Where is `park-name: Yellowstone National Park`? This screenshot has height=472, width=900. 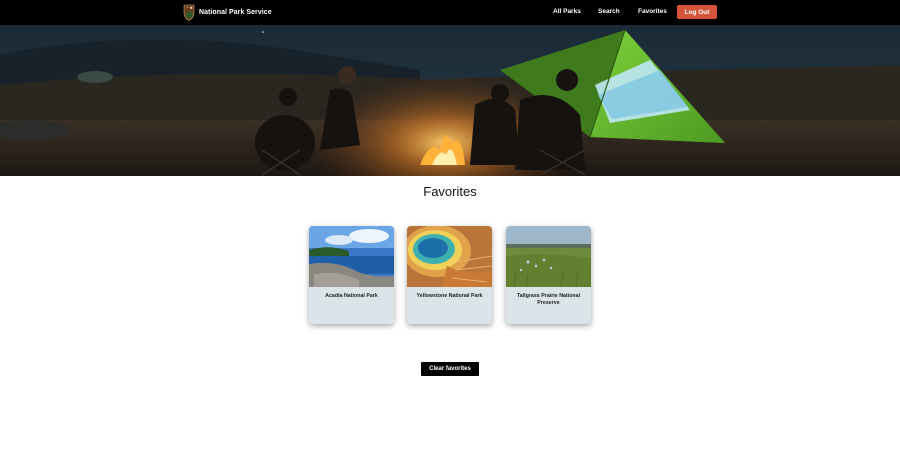 park-name: Yellowstone National Park is located at coordinates (449, 296).